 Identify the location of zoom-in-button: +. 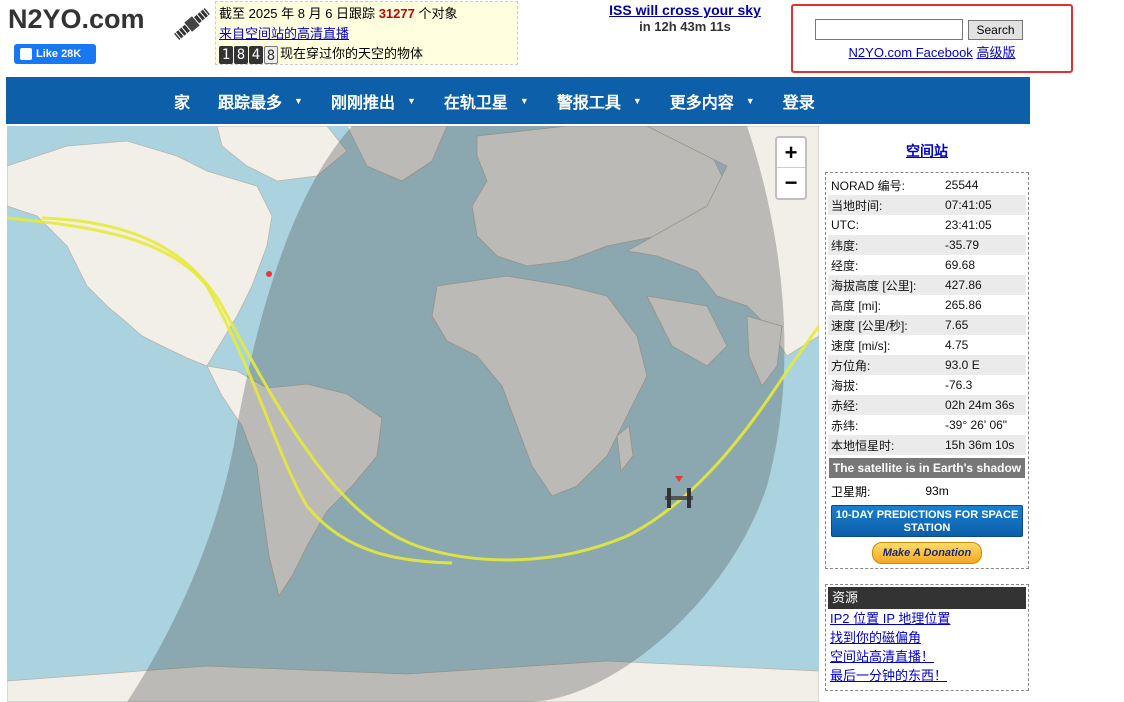
(791, 153).